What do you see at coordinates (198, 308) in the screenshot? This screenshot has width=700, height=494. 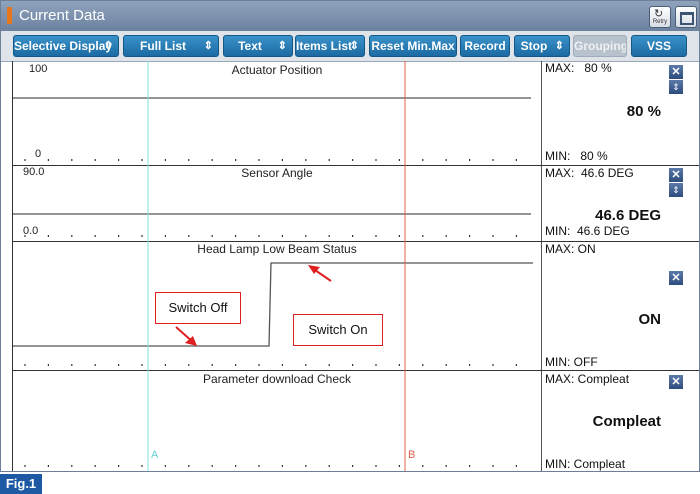 I see `switch-off-callout: Switch Off` at bounding box center [198, 308].